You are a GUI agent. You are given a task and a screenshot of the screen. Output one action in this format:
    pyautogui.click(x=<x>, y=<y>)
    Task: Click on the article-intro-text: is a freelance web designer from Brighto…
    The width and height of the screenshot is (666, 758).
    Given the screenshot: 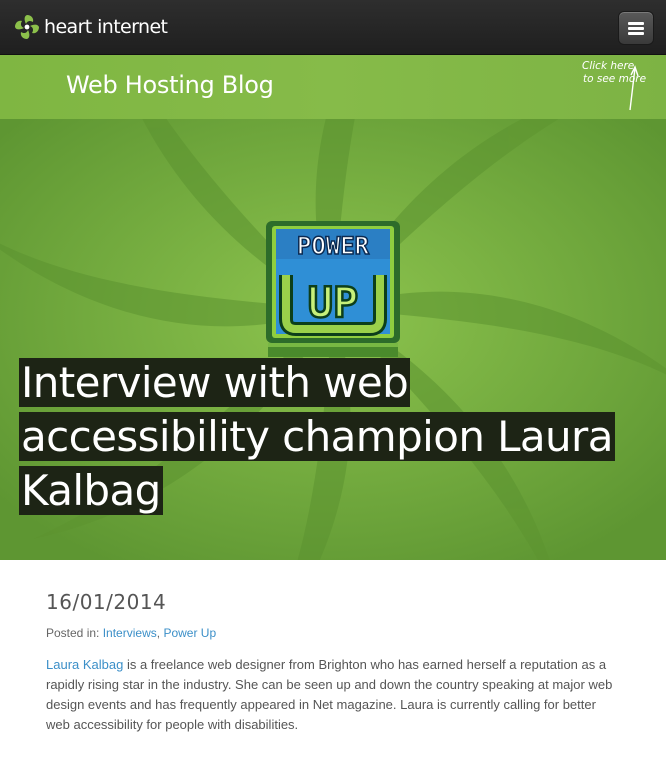 What is the action you would take?
    pyautogui.click(x=329, y=694)
    